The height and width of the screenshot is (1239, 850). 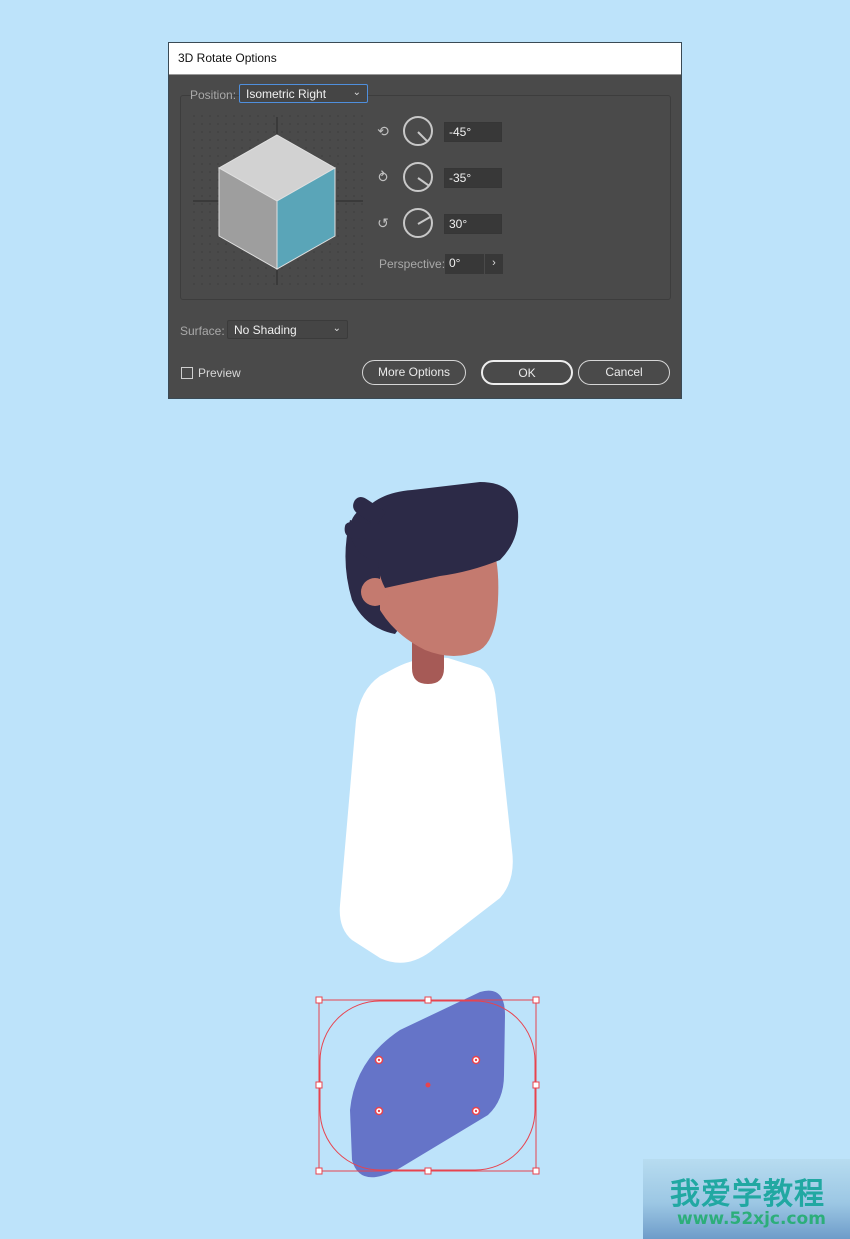 I want to click on artboard-illustration, so click(x=427, y=830).